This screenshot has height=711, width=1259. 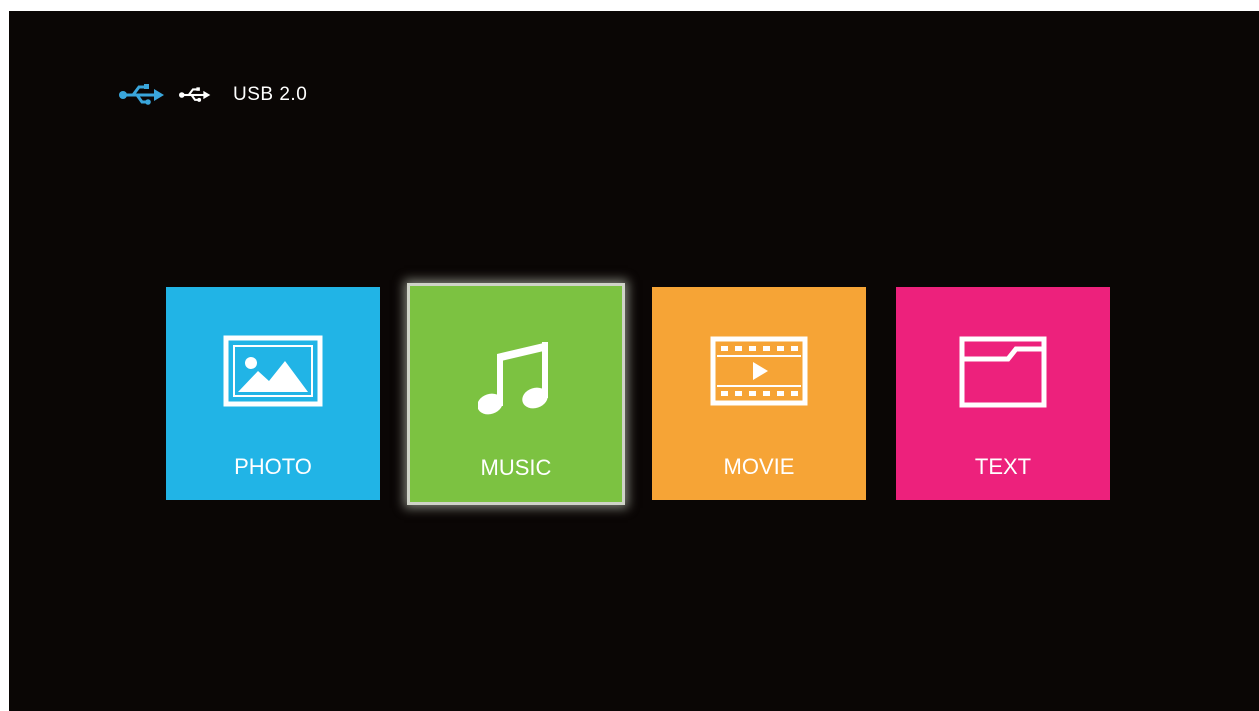 I want to click on music-note-icon, so click(x=513, y=378).